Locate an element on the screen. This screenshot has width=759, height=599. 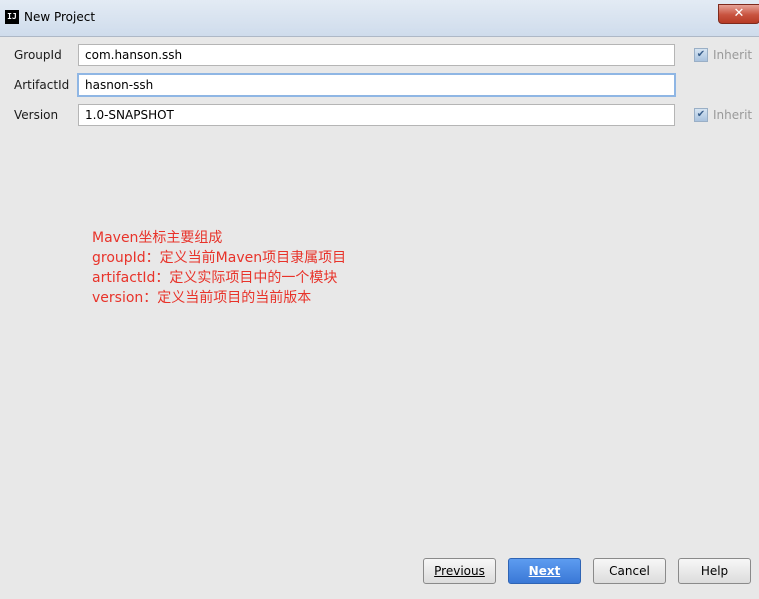
help-button-label: Help is located at coordinates (714, 571).